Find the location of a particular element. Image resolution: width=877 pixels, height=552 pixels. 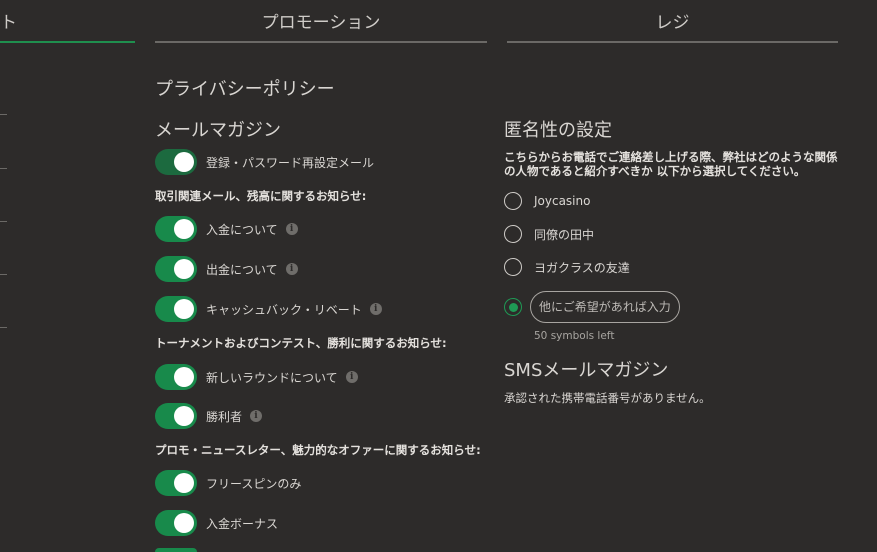

toggle-row-cashback: キャッシュバック・リベート i is located at coordinates (268, 309).